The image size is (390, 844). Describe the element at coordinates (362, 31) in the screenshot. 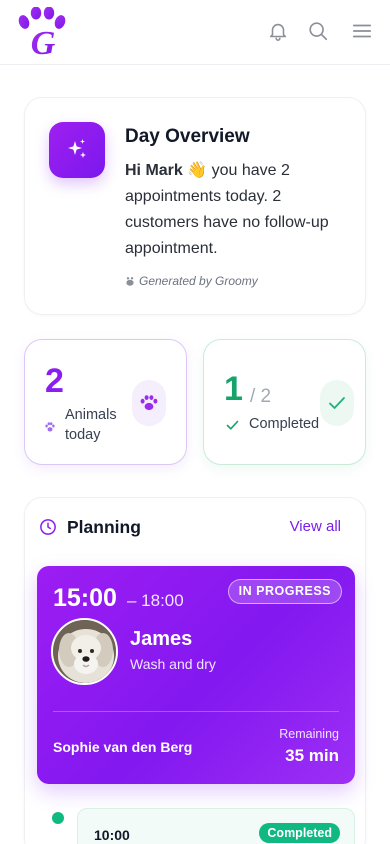

I see `menu-icon` at that location.